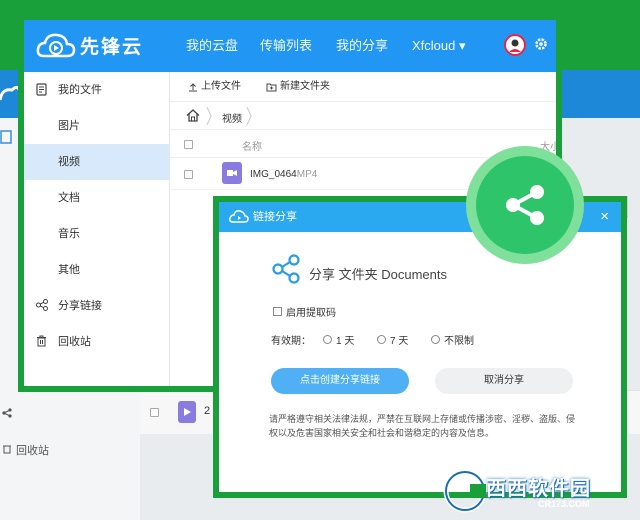  What do you see at coordinates (604, 217) in the screenshot?
I see `close-icon: ×` at bounding box center [604, 217].